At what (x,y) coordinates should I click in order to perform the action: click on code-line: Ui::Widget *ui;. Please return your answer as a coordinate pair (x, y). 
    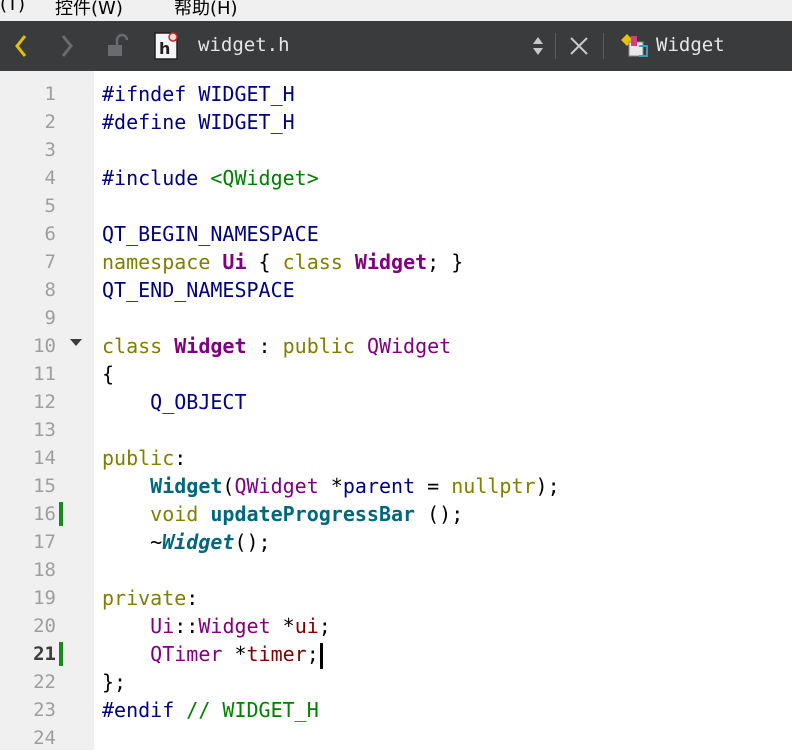
    Looking at the image, I should click on (240, 626).